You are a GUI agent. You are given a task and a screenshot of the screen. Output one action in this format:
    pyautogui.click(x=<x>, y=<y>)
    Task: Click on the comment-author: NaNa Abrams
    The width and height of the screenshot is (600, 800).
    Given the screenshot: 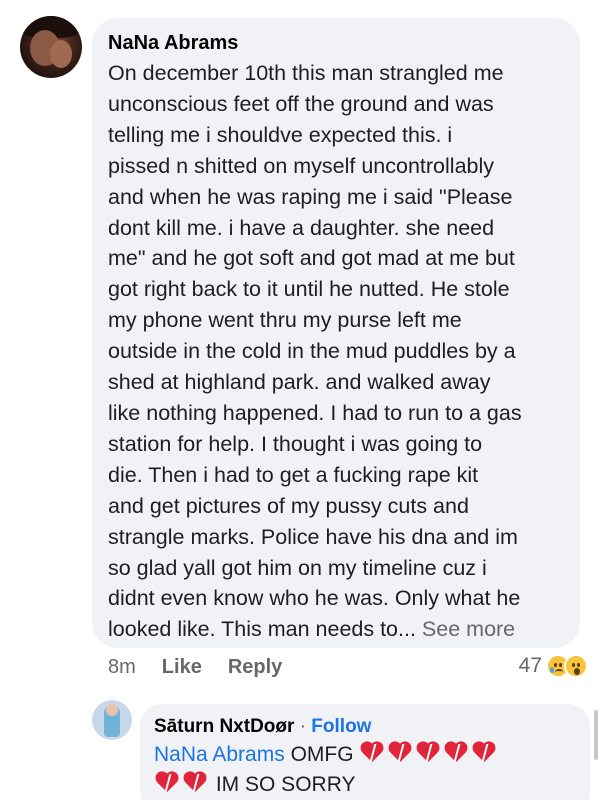 What is the action you would take?
    pyautogui.click(x=336, y=43)
    